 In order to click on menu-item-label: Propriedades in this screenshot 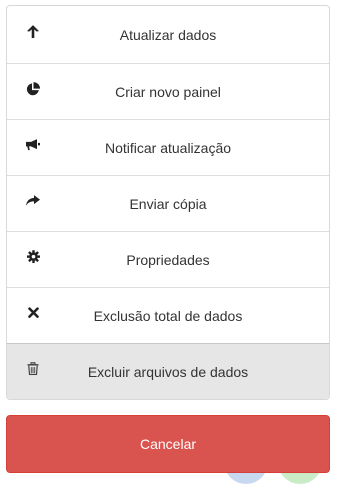, I will do `click(168, 259)`.